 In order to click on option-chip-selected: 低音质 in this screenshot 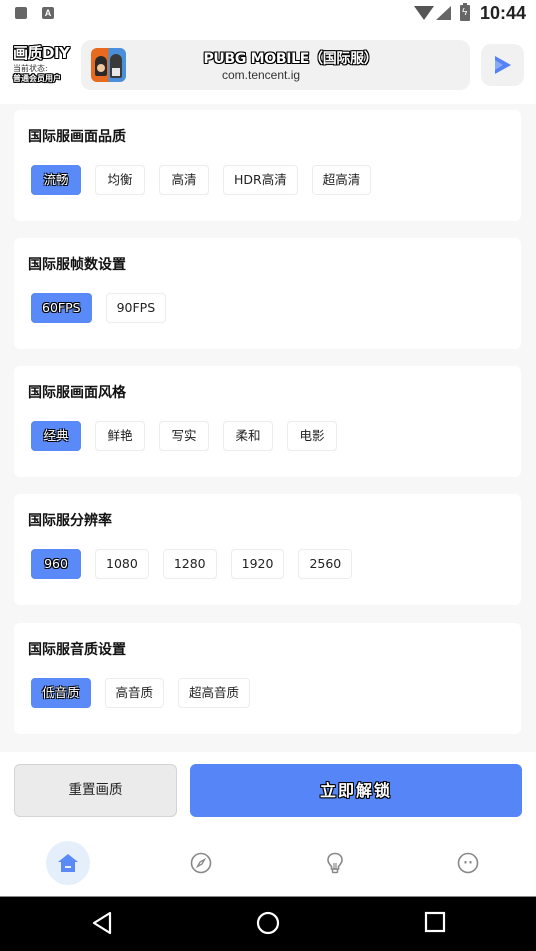, I will do `click(61, 693)`.